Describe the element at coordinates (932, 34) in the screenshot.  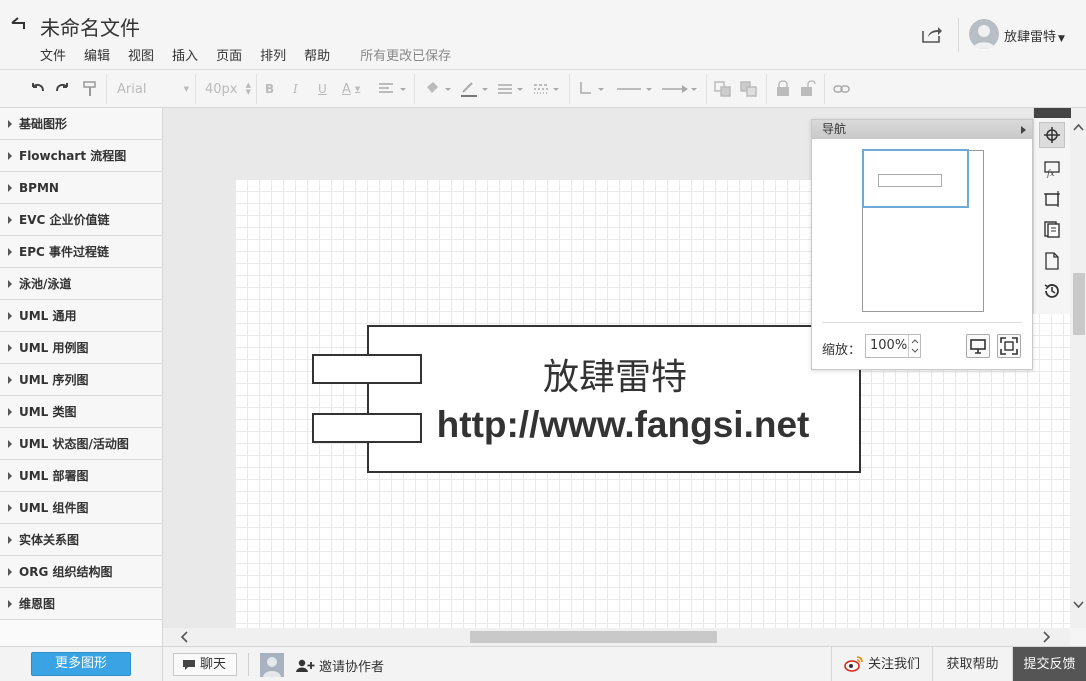
I see `share-icon` at that location.